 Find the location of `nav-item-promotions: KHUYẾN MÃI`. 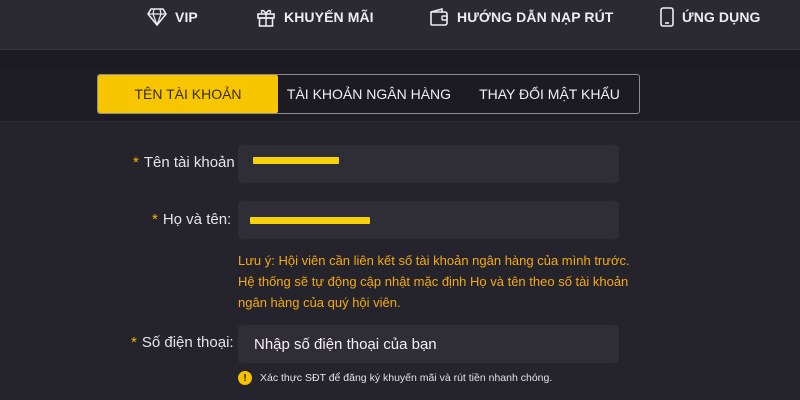

nav-item-promotions: KHUYẾN MÃI is located at coordinates (315, 17).